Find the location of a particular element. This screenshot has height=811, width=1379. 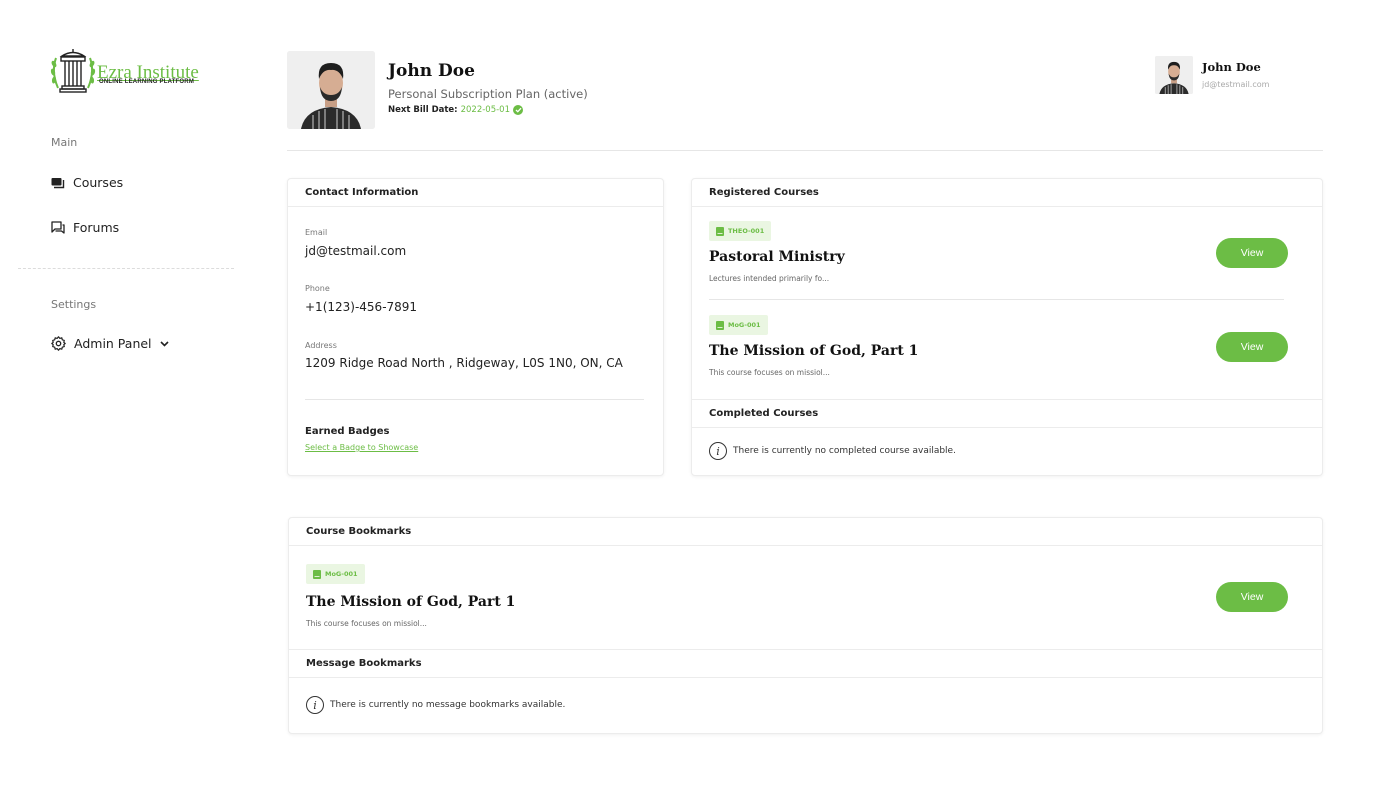

courses-icon is located at coordinates (58, 182).